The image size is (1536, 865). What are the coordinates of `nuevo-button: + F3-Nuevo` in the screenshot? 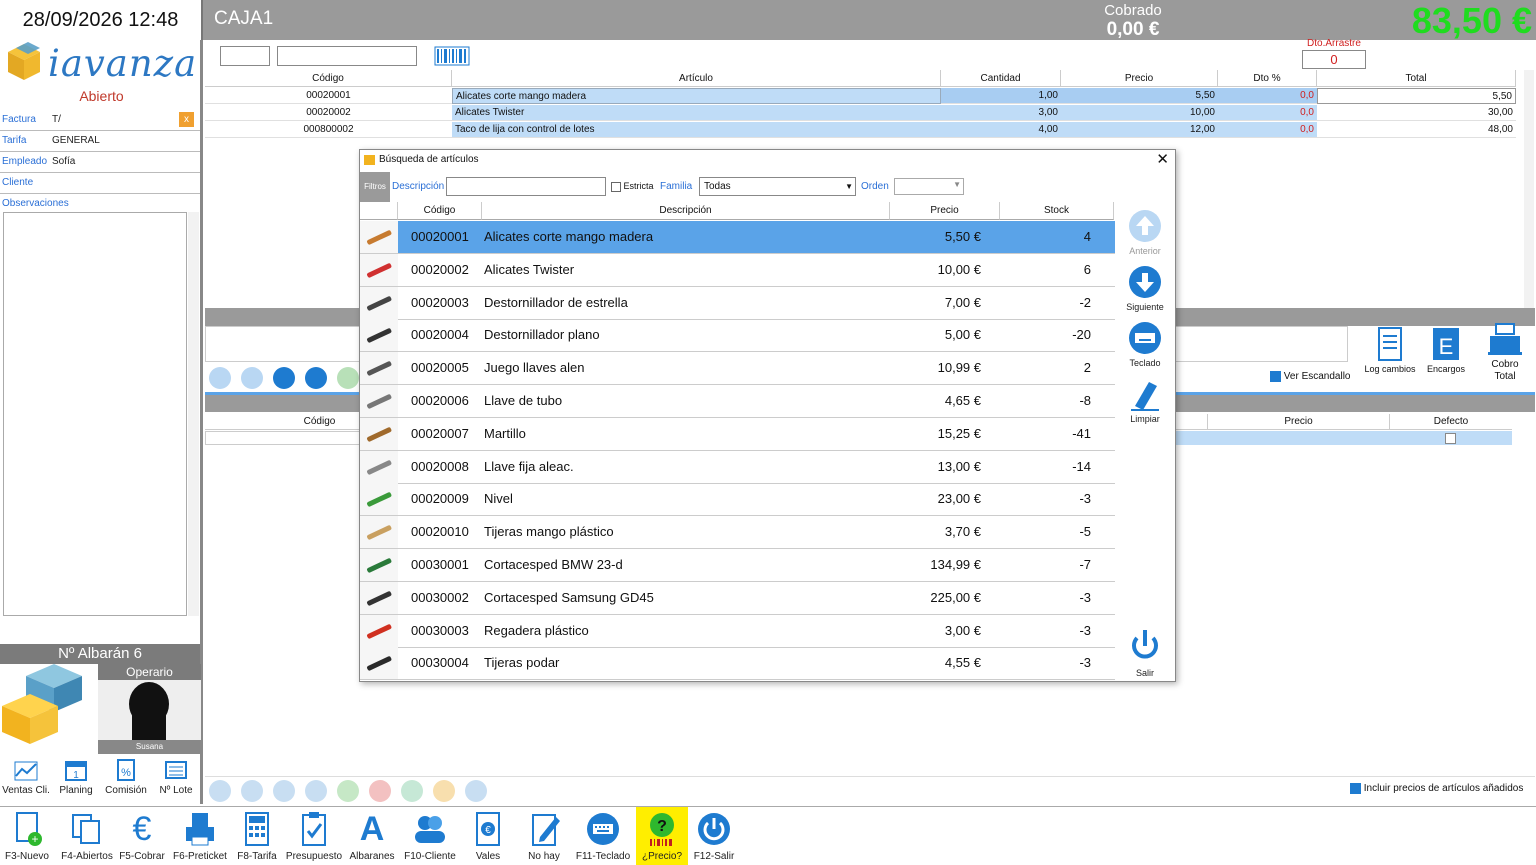 It's located at (27, 836).